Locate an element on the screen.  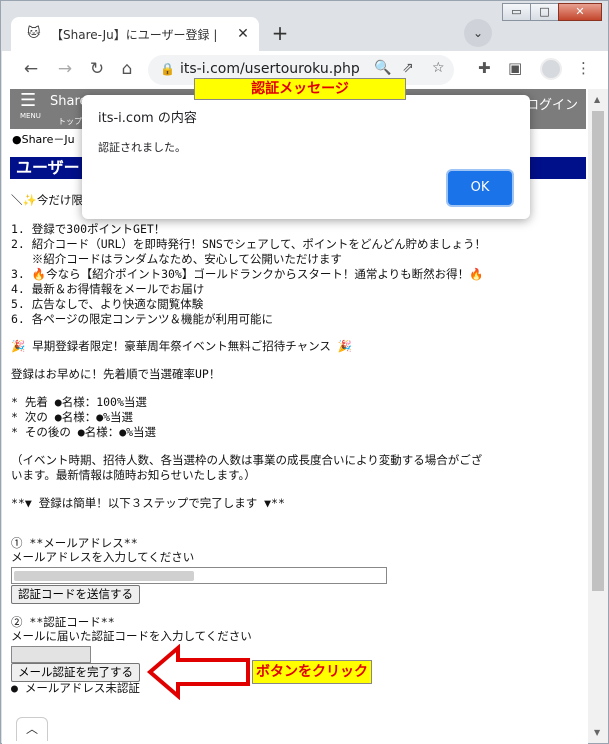
tab-search-button: ⌄ is located at coordinates (478, 33).